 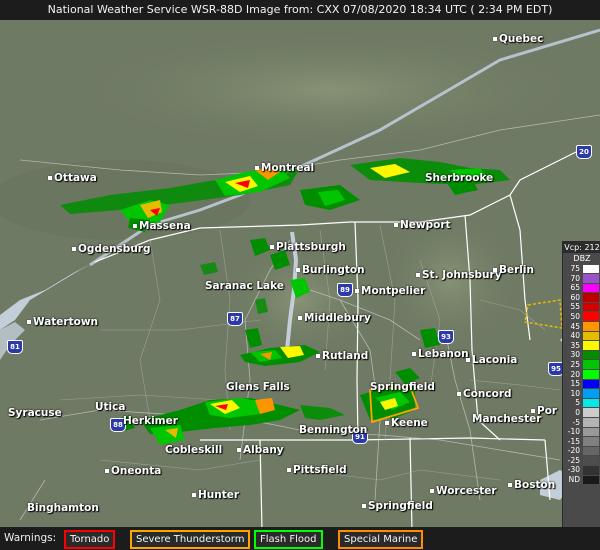 What do you see at coordinates (513, 270) in the screenshot?
I see `city-berlin: Berlin` at bounding box center [513, 270].